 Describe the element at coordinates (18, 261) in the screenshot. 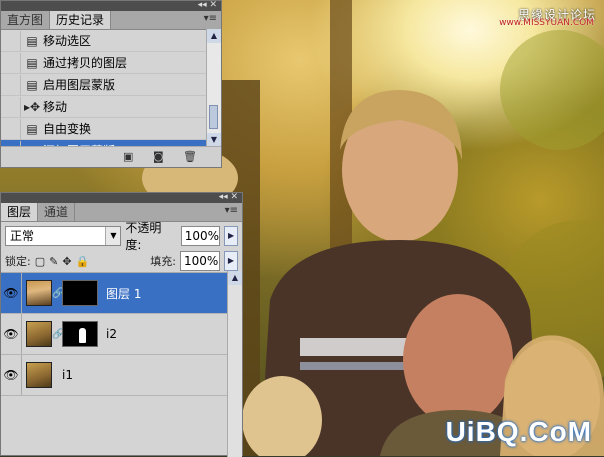

I see `lock-label: 锁定:` at that location.